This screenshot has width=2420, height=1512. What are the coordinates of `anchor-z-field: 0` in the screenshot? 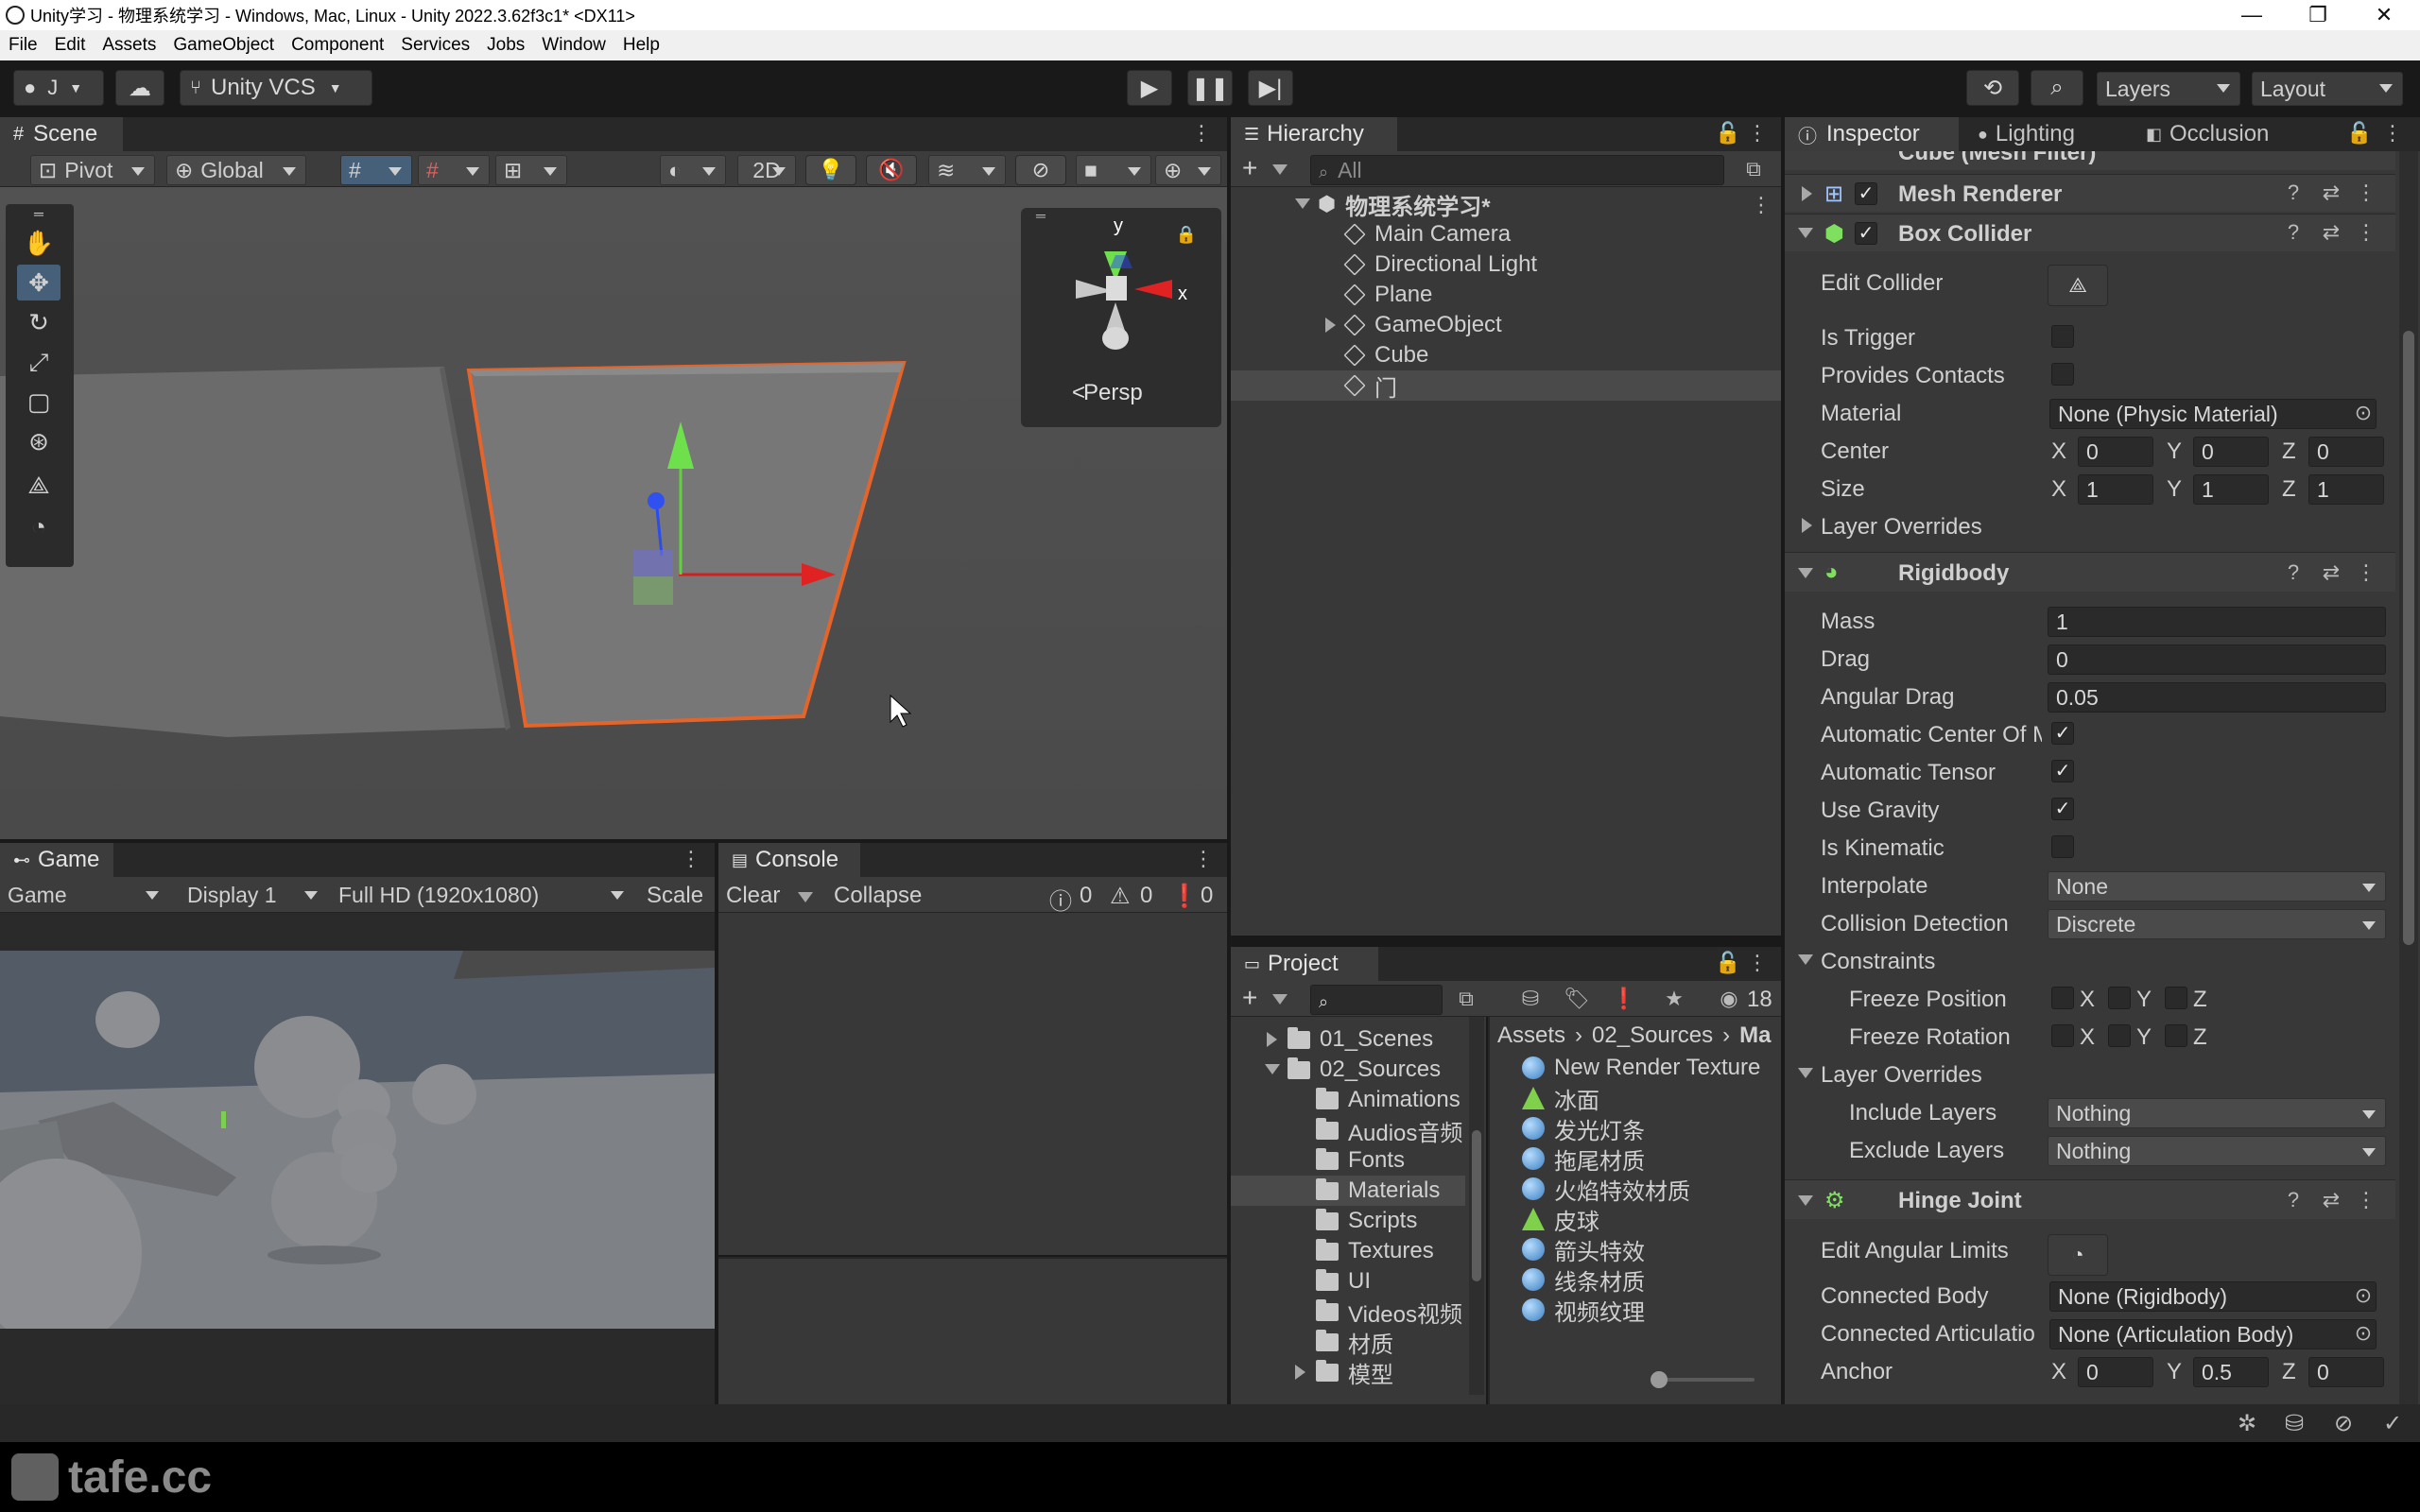 It's located at (2346, 1372).